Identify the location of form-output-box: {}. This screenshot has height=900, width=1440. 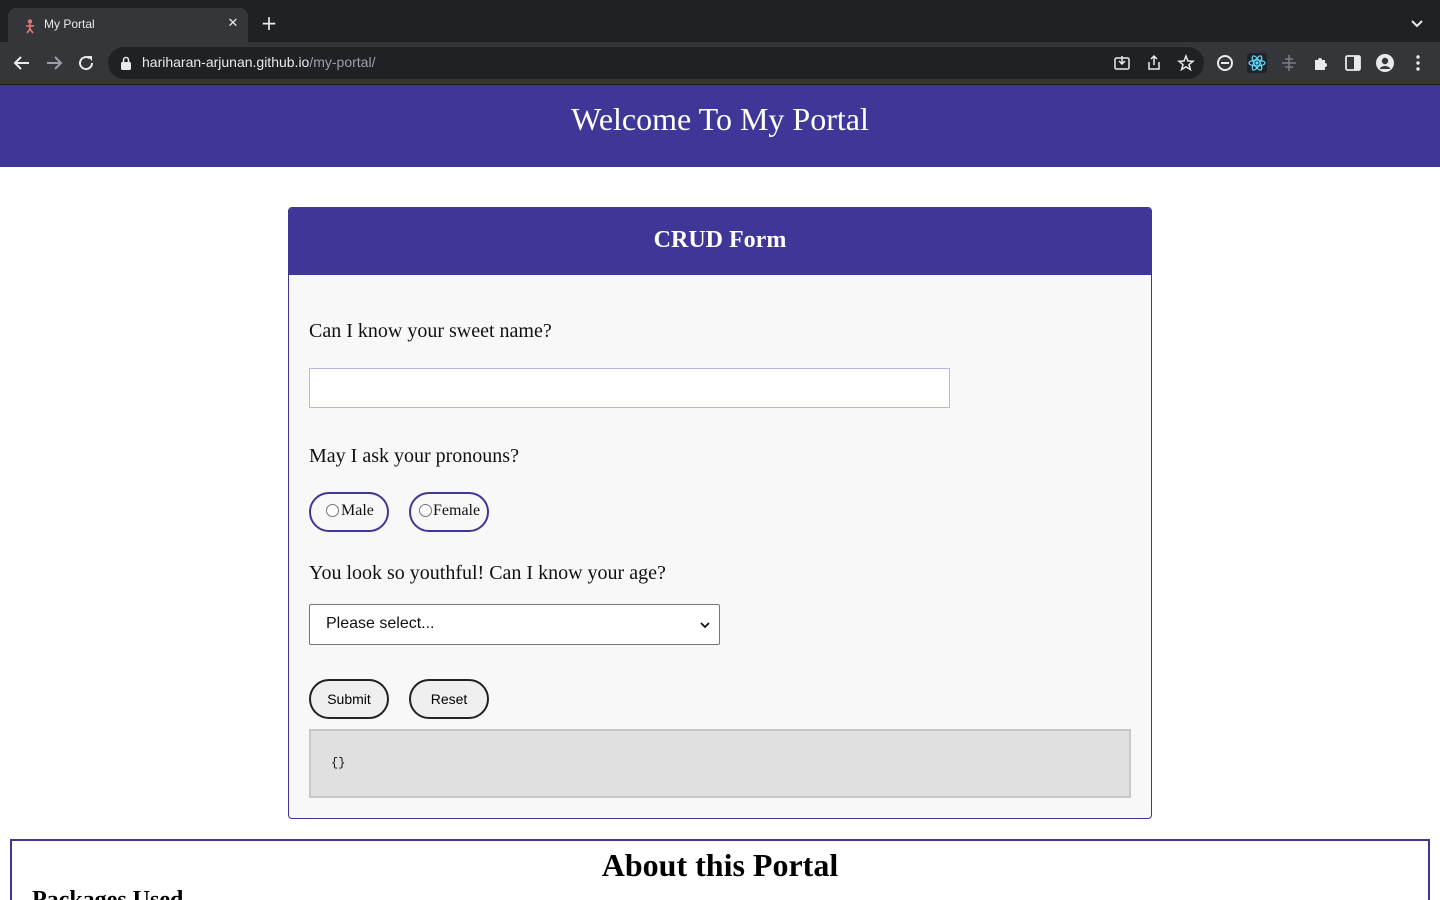
(720, 763).